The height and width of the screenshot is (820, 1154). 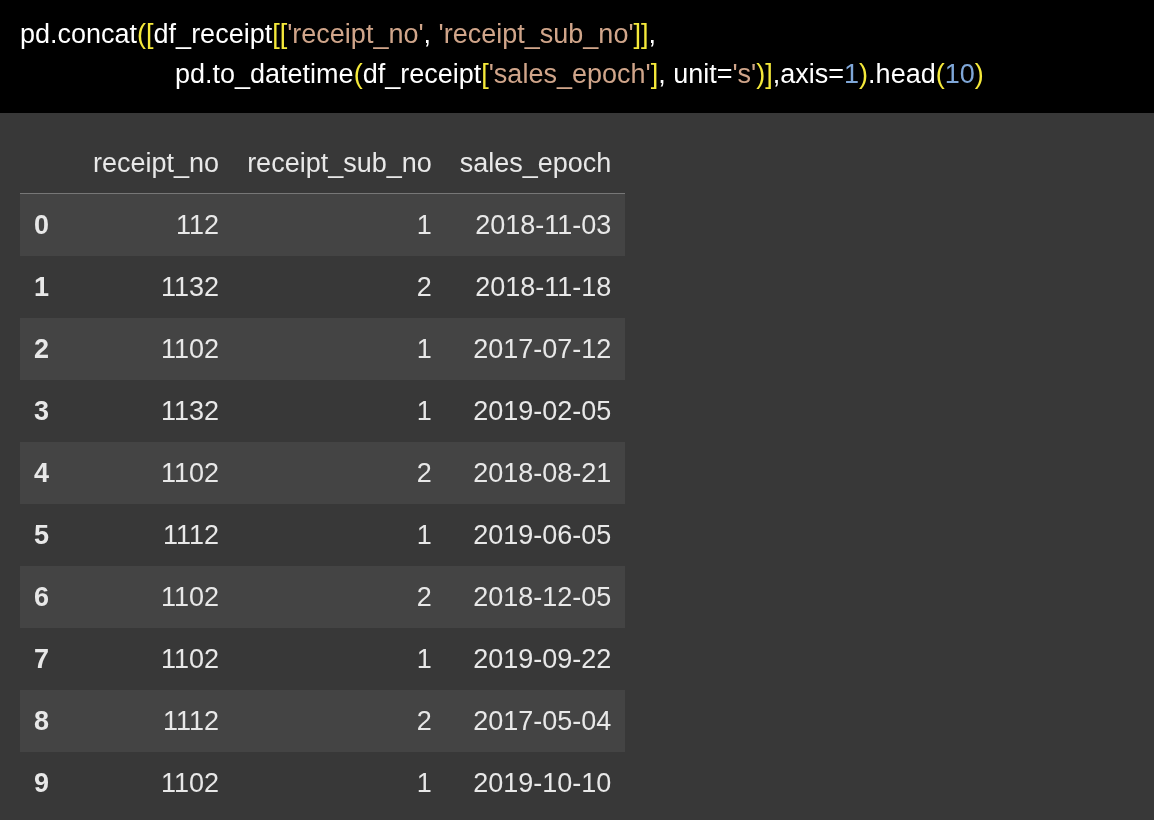 What do you see at coordinates (338, 34) in the screenshot?
I see `code-line: pd.concat([df_receipt[['receipt_no', 'receipt_sub_no']],` at bounding box center [338, 34].